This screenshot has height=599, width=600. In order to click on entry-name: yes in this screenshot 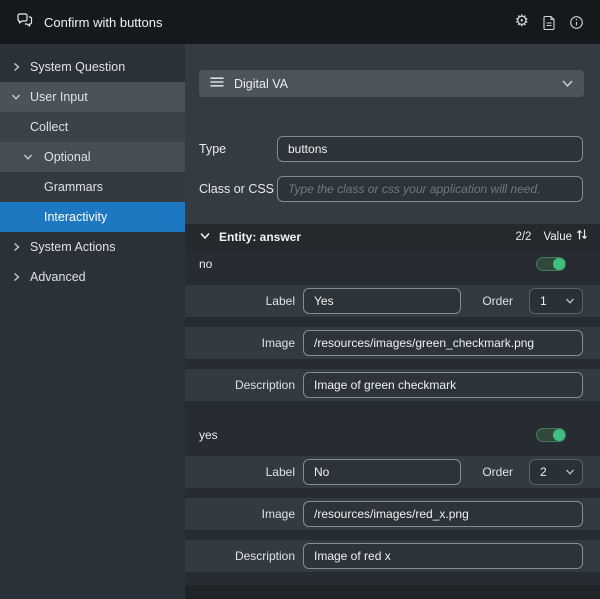, I will do `click(208, 435)`.